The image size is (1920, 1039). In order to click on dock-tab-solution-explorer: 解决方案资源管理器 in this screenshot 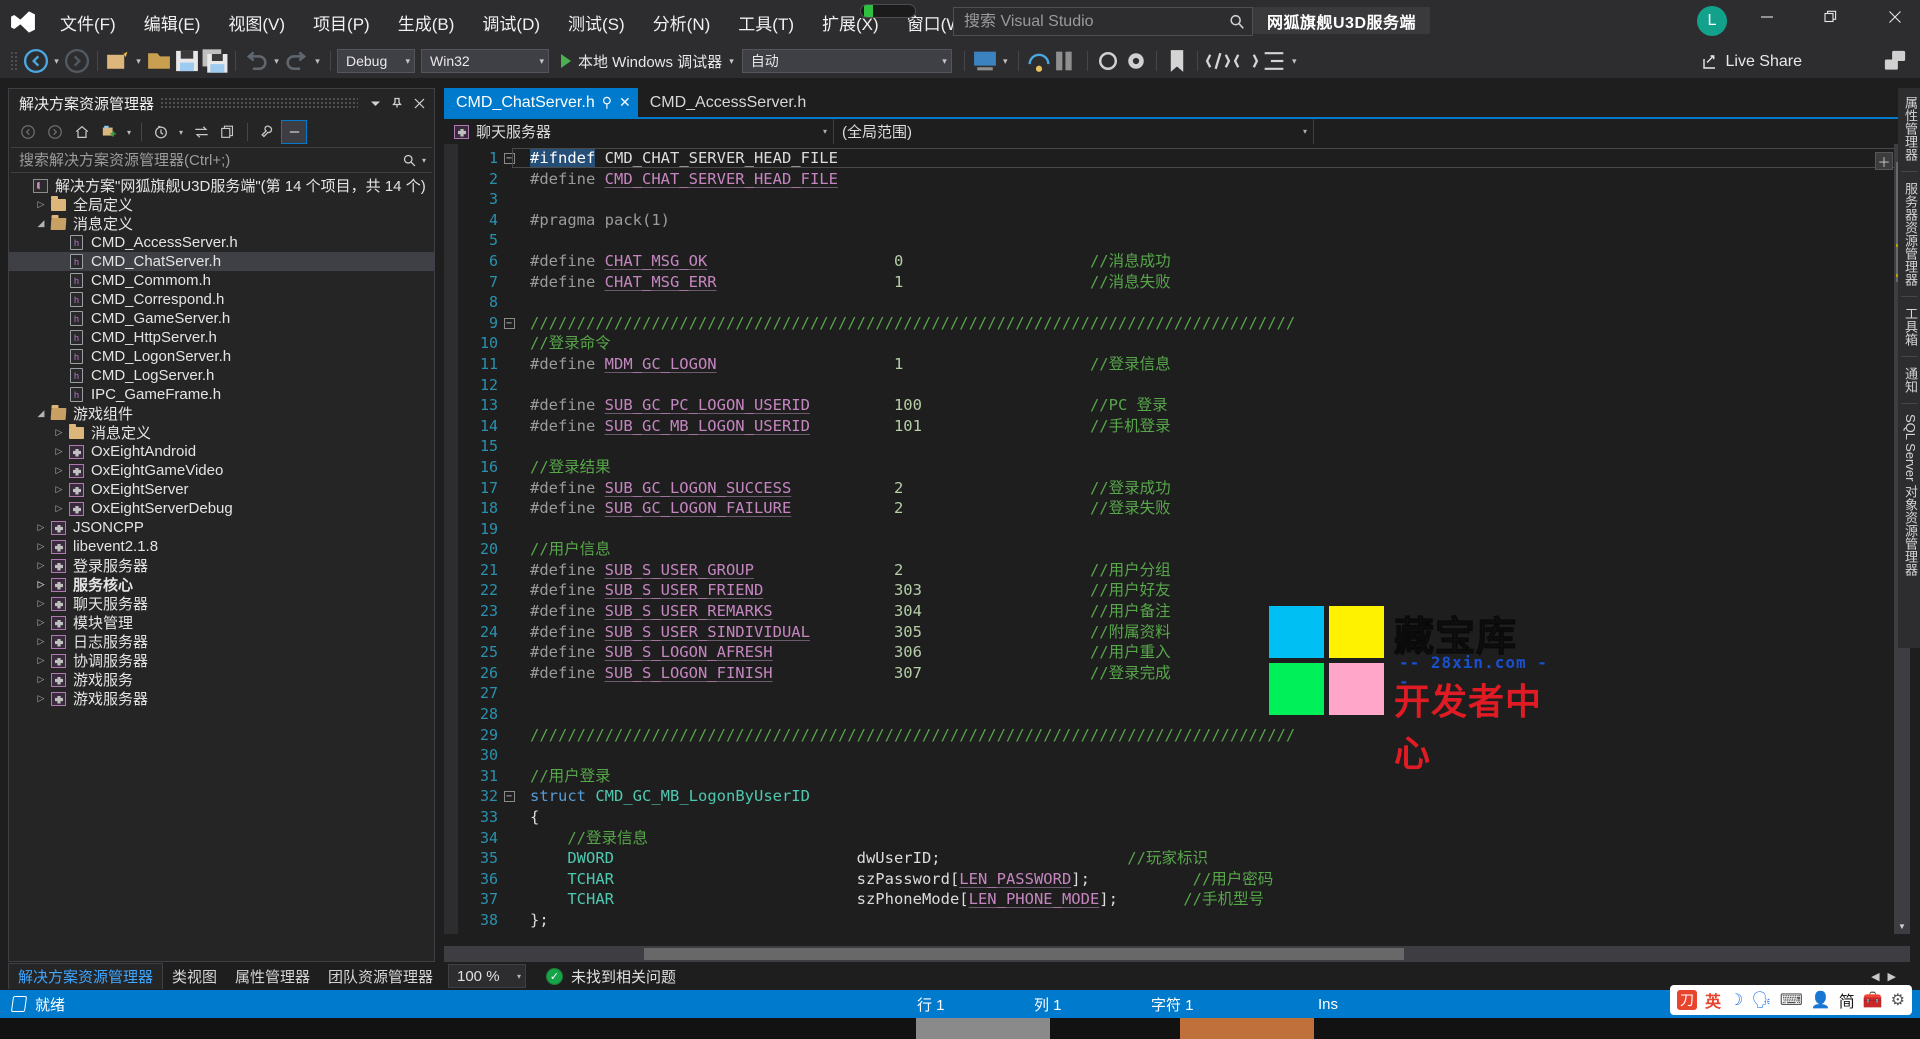, I will do `click(86, 976)`.